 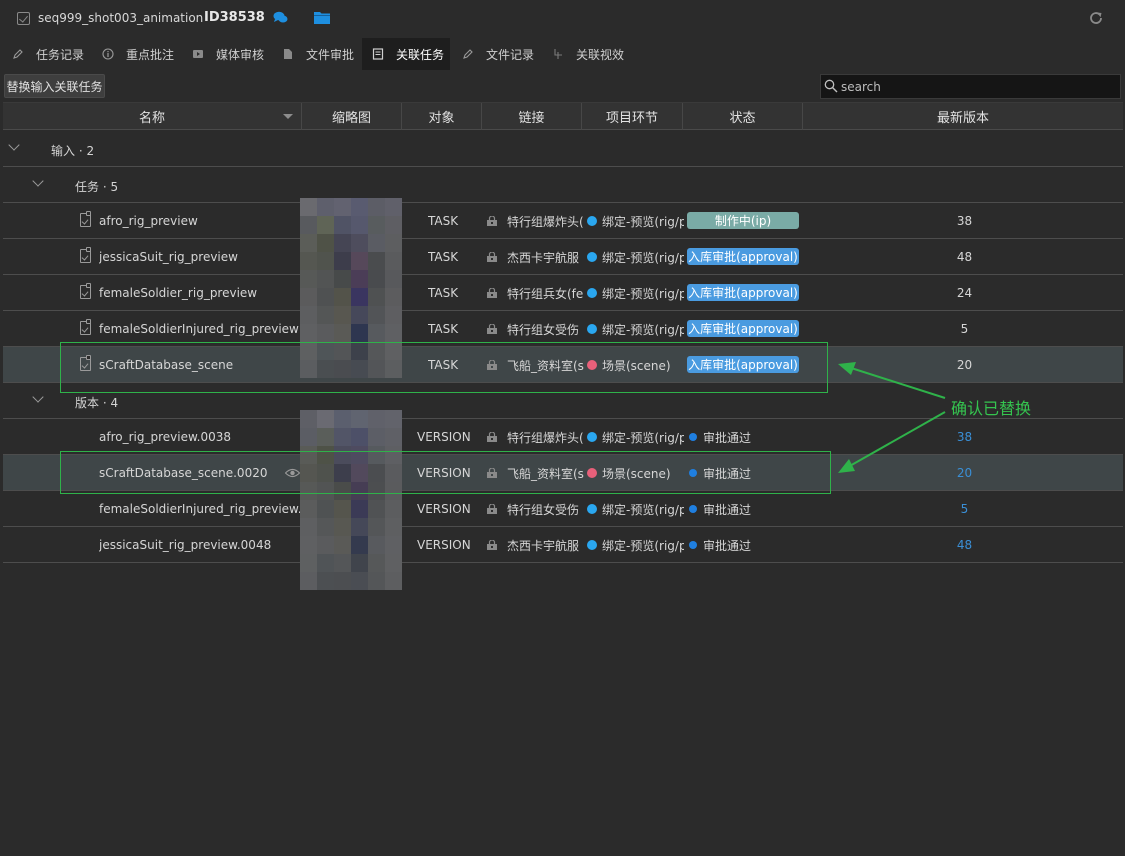 I want to click on tab-label: 重点批注, so click(x=150, y=54).